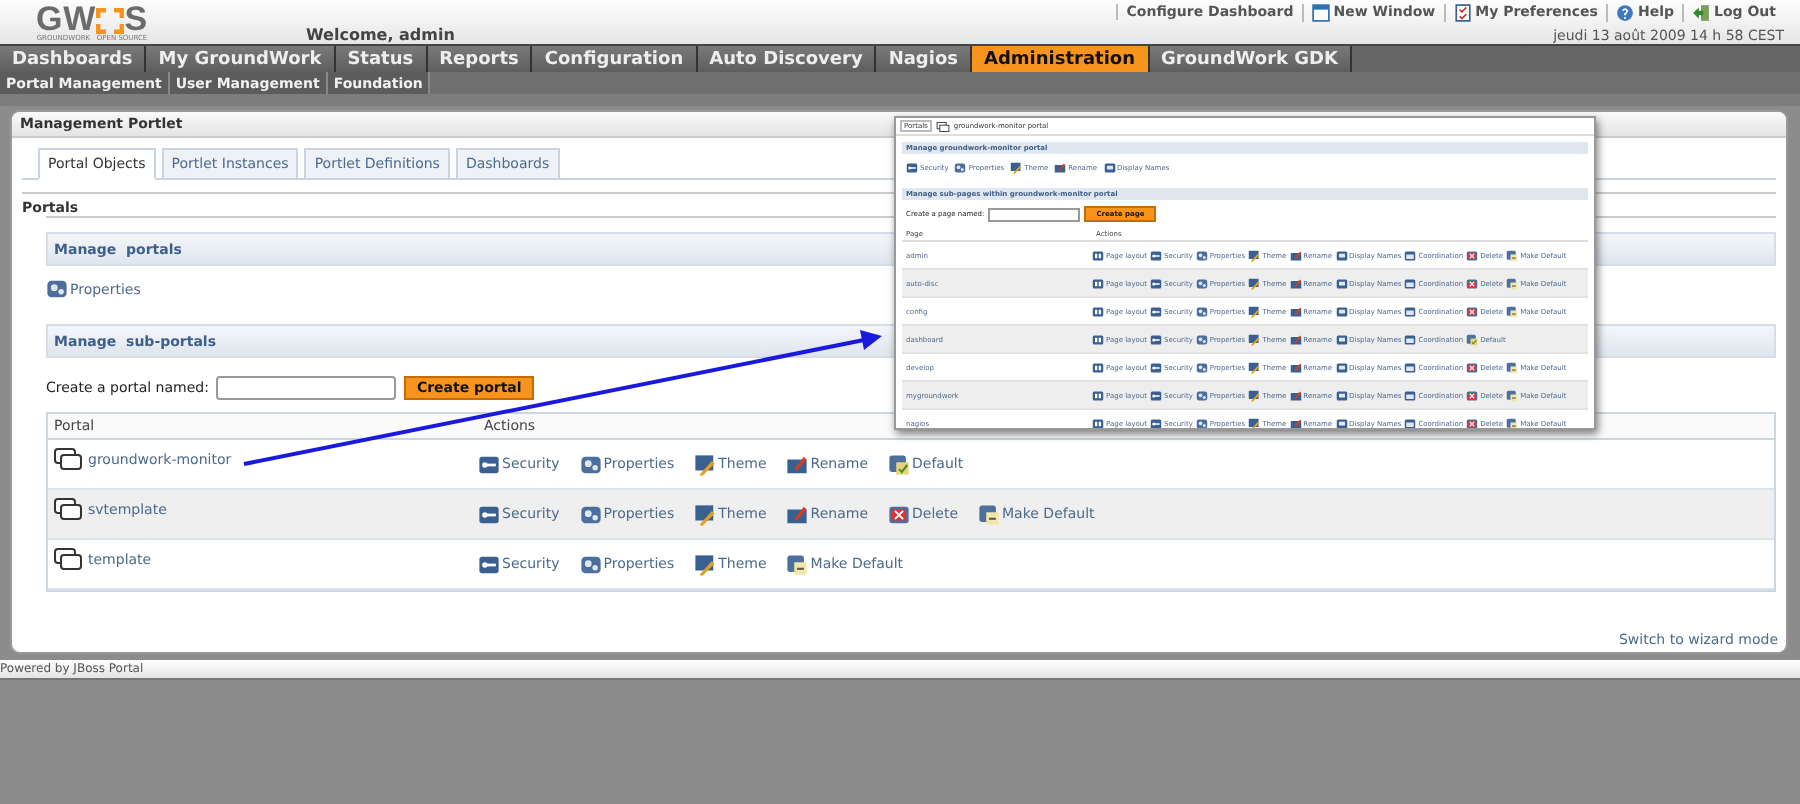 This screenshot has height=804, width=1800. Describe the element at coordinates (73, 59) in the screenshot. I see `nav-tab: Dashboards` at that location.